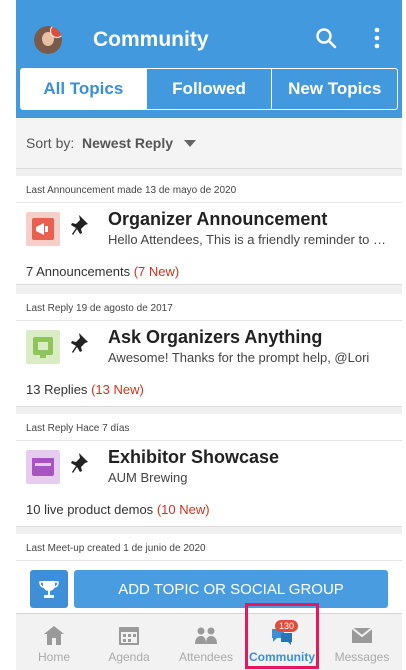  What do you see at coordinates (287, 626) in the screenshot?
I see `community-badge: 130` at bounding box center [287, 626].